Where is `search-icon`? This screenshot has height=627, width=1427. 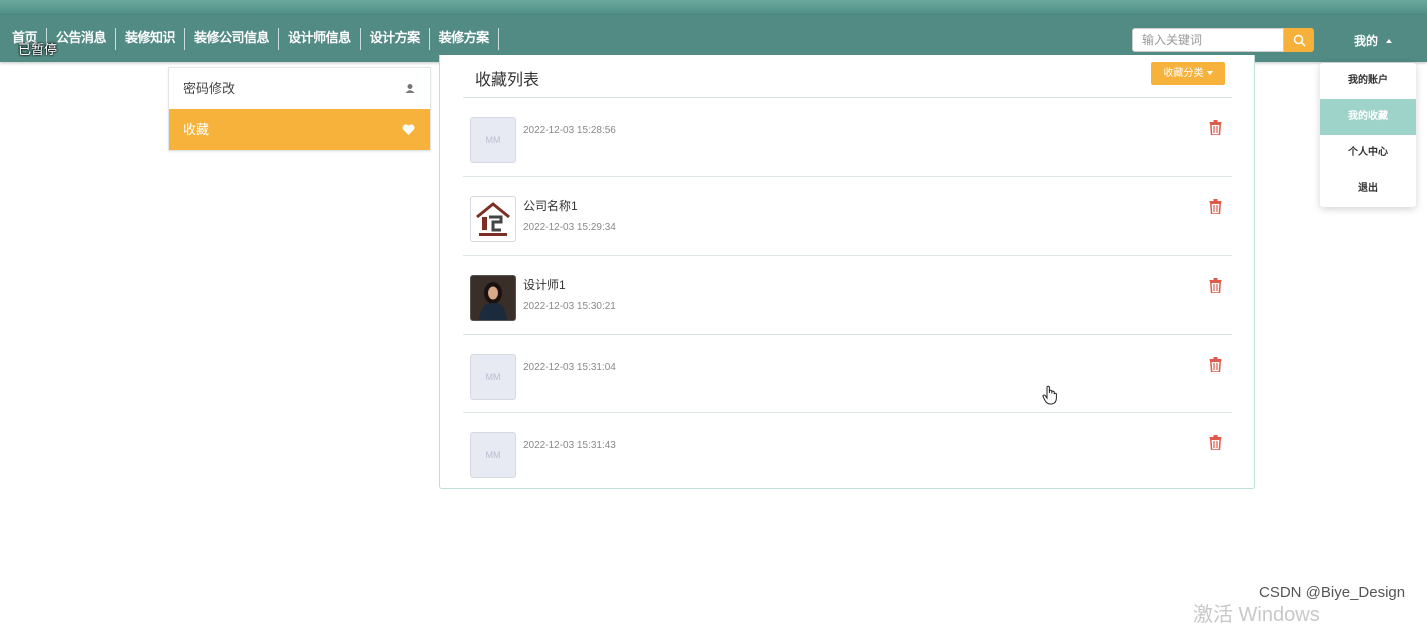 search-icon is located at coordinates (1299, 40).